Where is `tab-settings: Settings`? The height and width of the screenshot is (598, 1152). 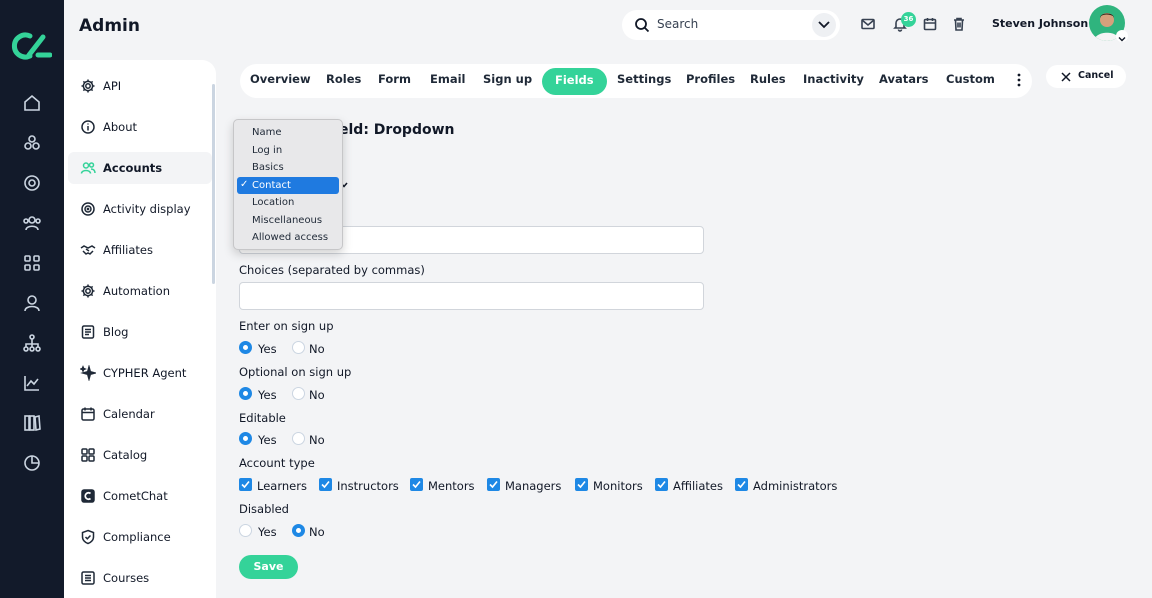
tab-settings: Settings is located at coordinates (644, 79).